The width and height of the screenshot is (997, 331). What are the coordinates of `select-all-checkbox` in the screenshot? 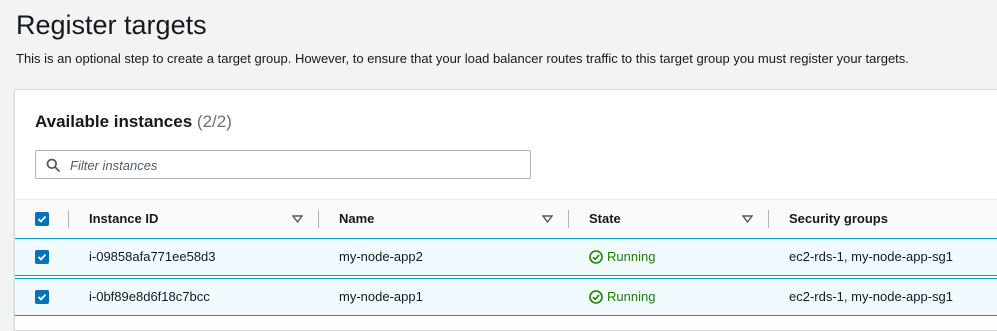 It's located at (42, 219).